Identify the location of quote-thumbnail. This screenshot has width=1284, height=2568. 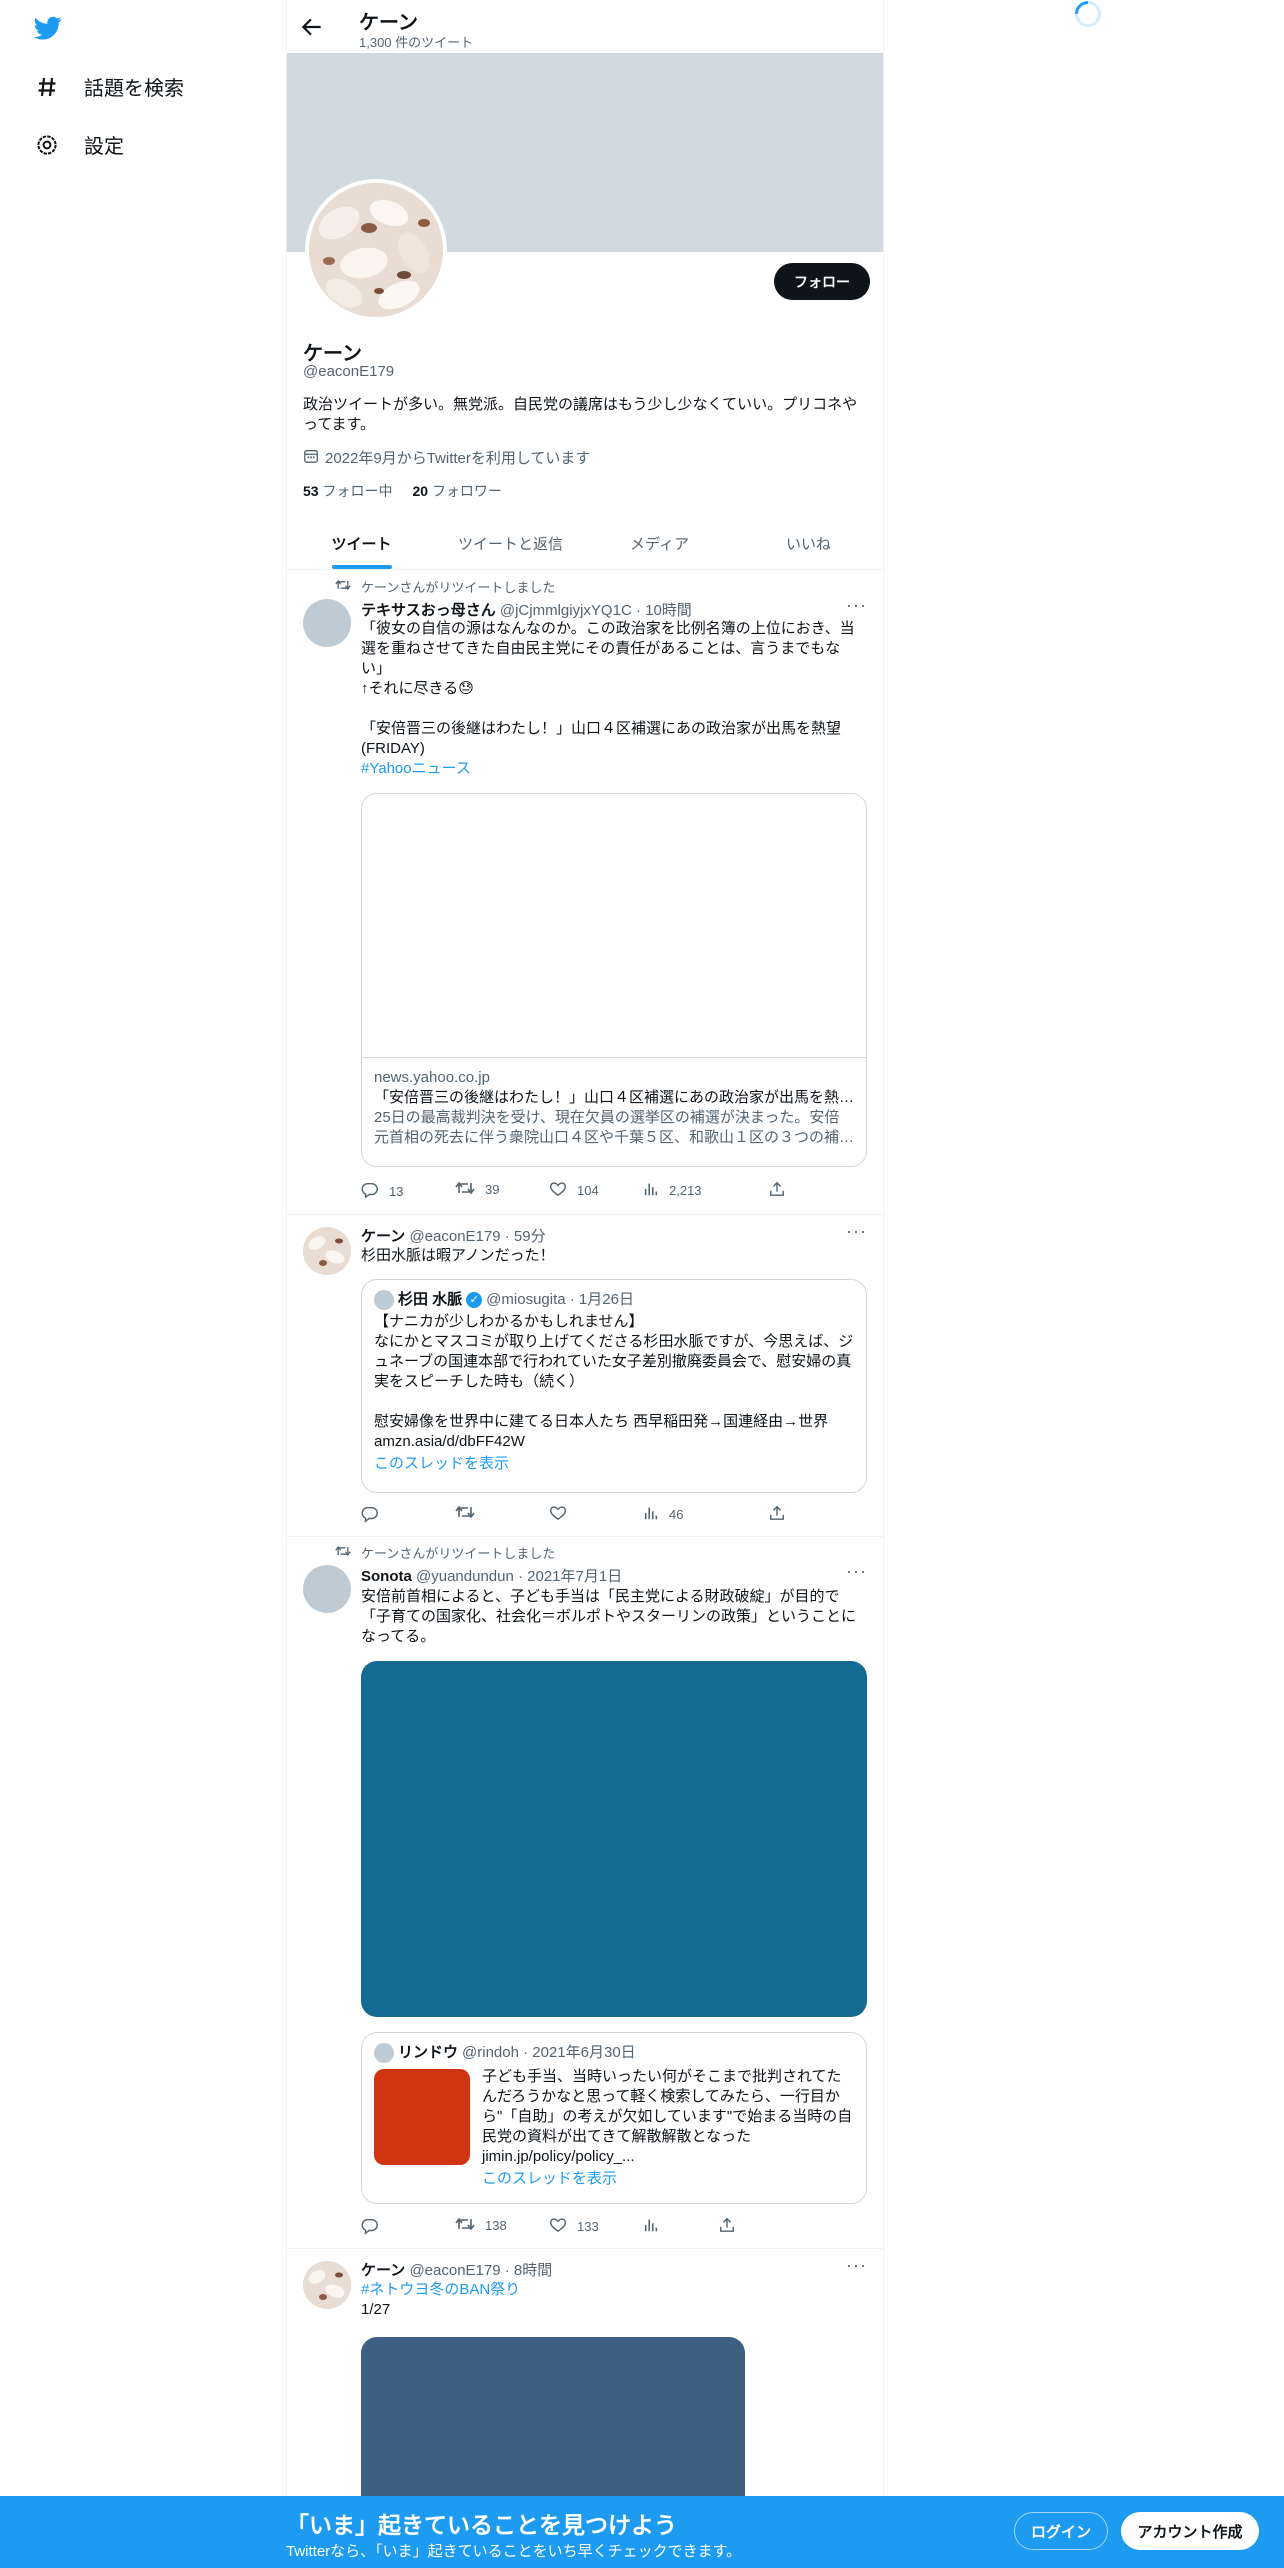
(422, 2117).